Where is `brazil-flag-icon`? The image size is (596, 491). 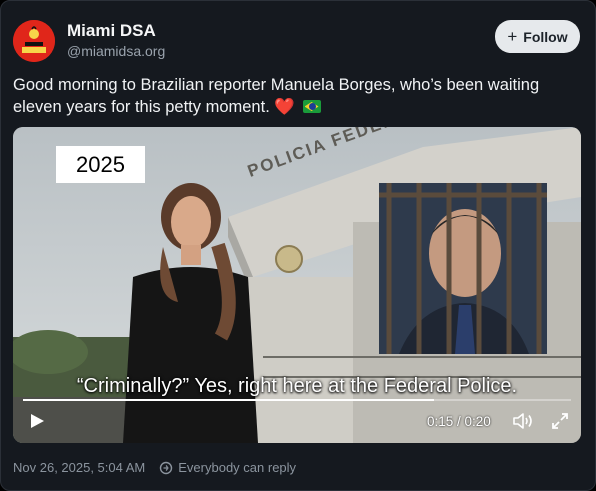 brazil-flag-icon is located at coordinates (311, 106).